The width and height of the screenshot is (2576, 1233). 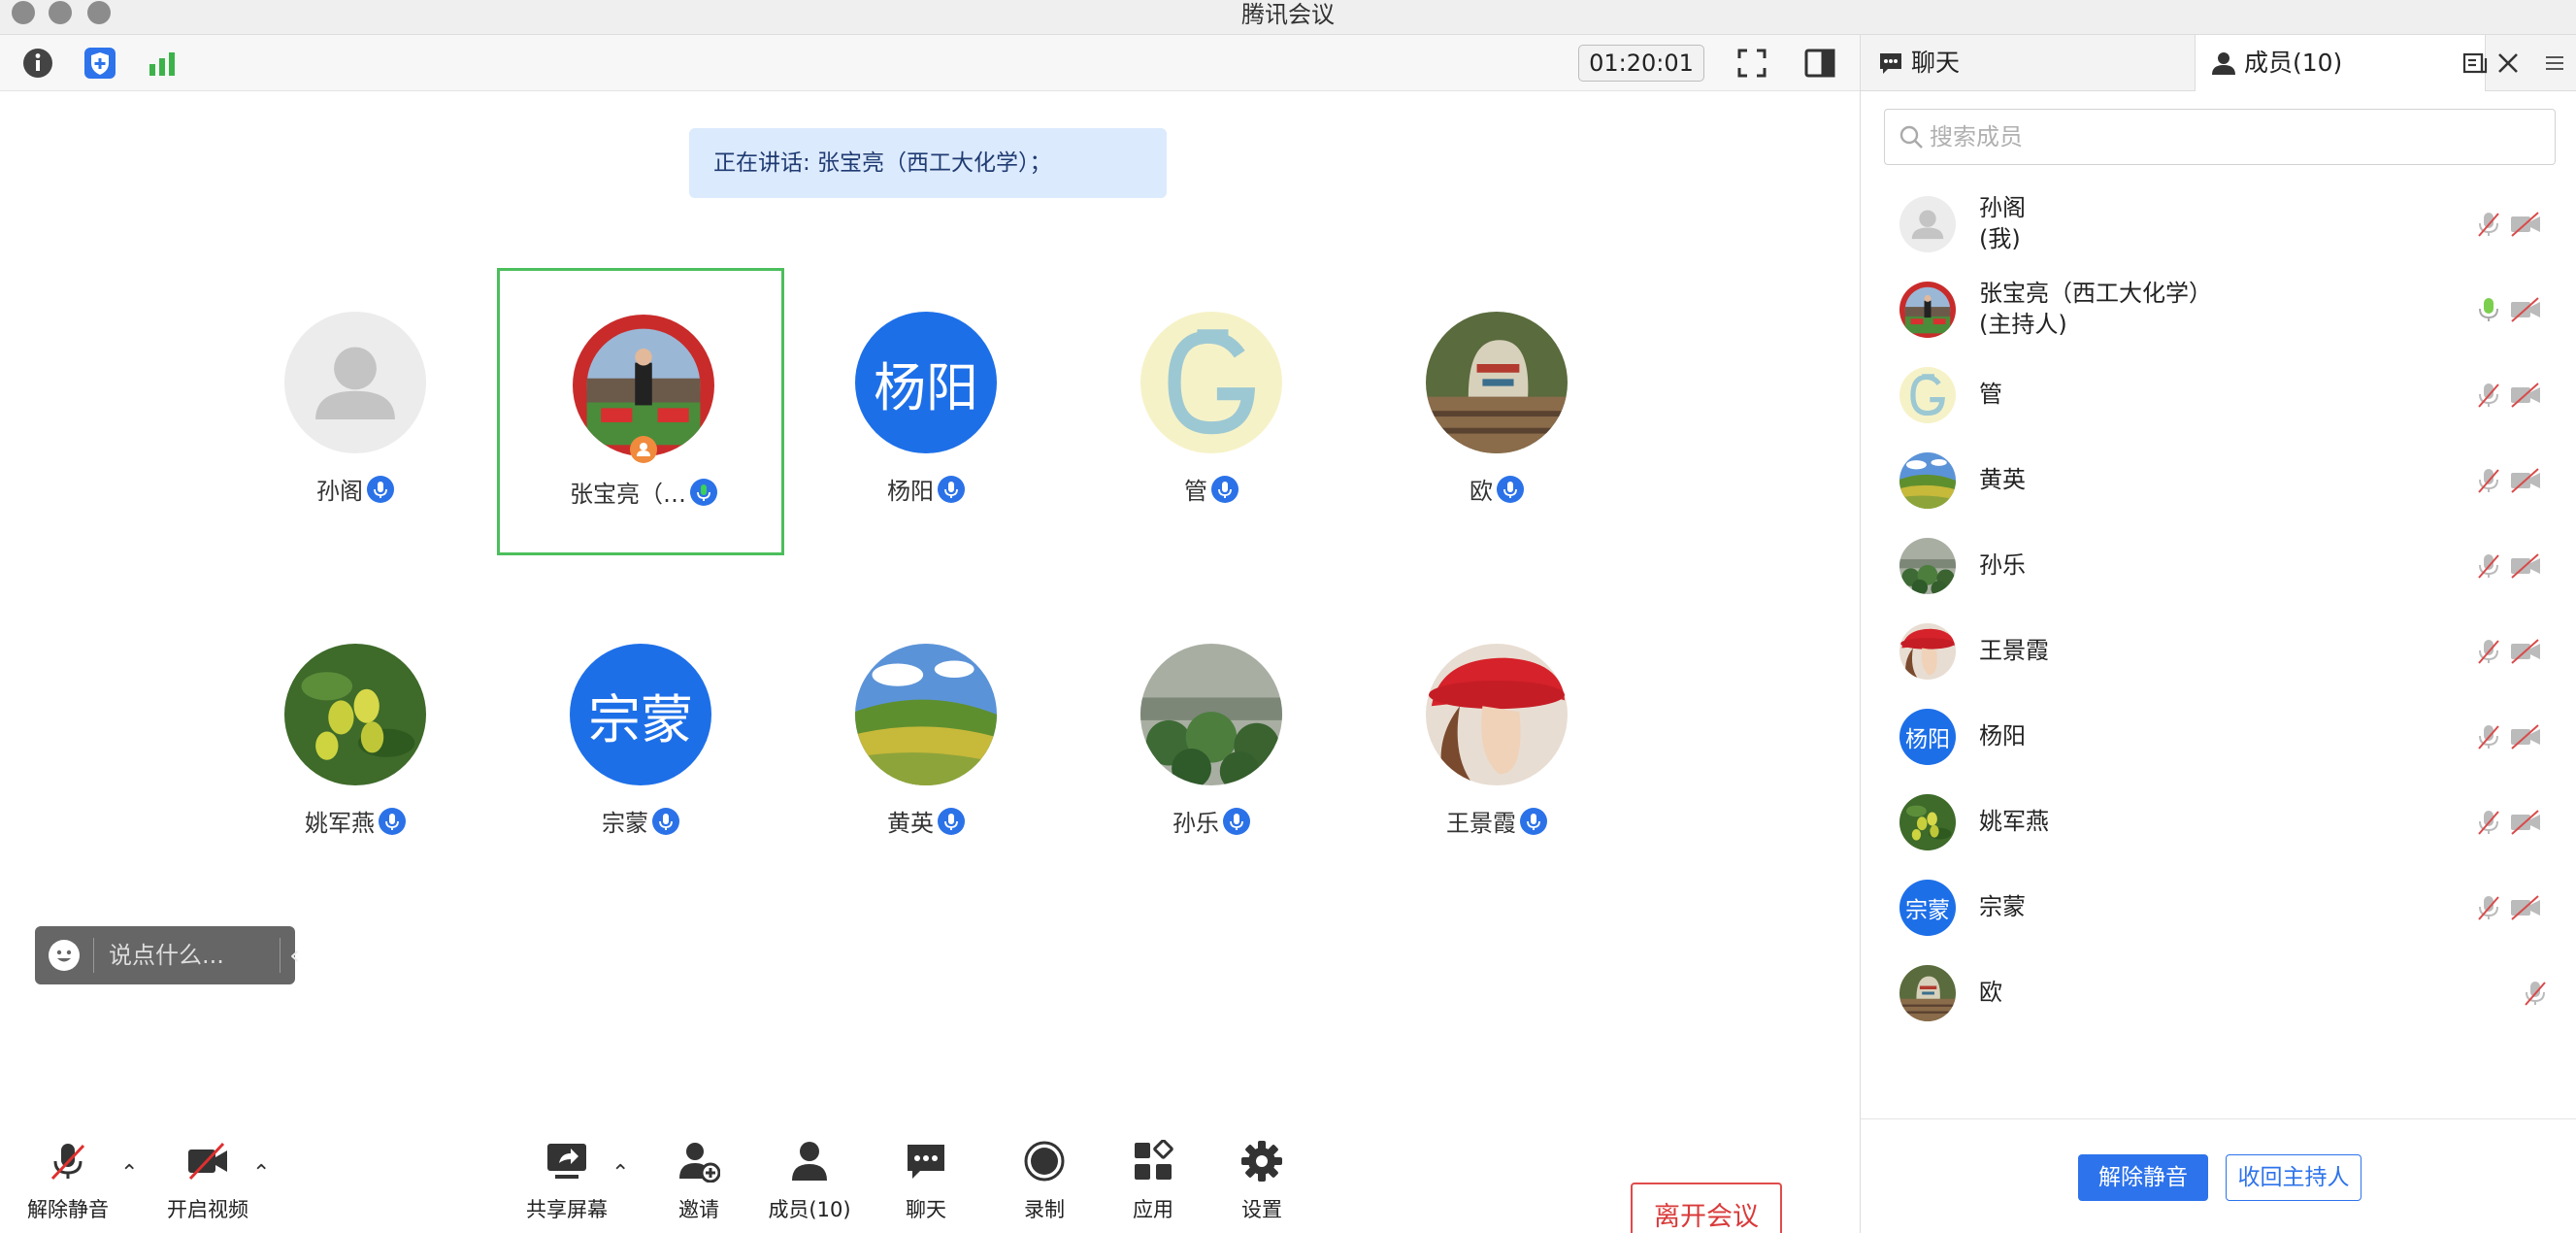 What do you see at coordinates (100, 63) in the screenshot?
I see `security-shield-icon` at bounding box center [100, 63].